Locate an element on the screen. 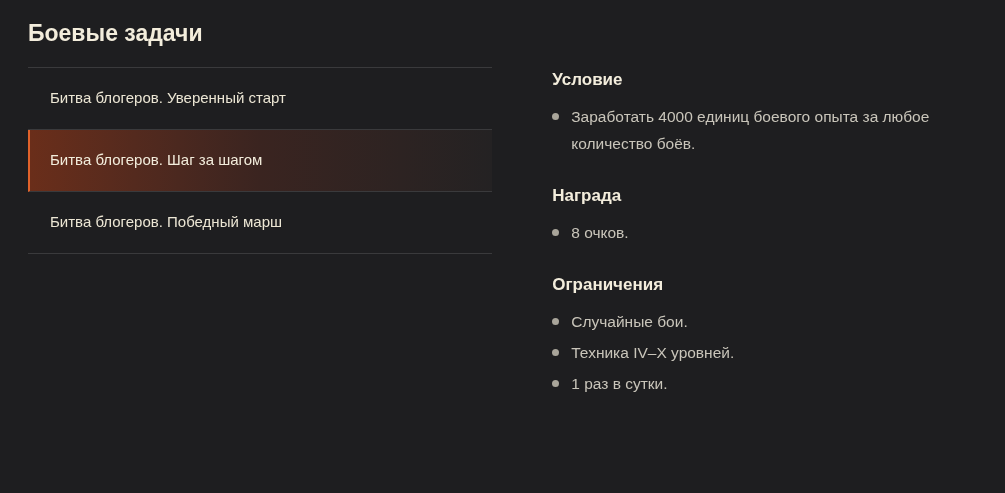 The image size is (1005, 493). list-text: 1 раз в сутки. is located at coordinates (619, 384).